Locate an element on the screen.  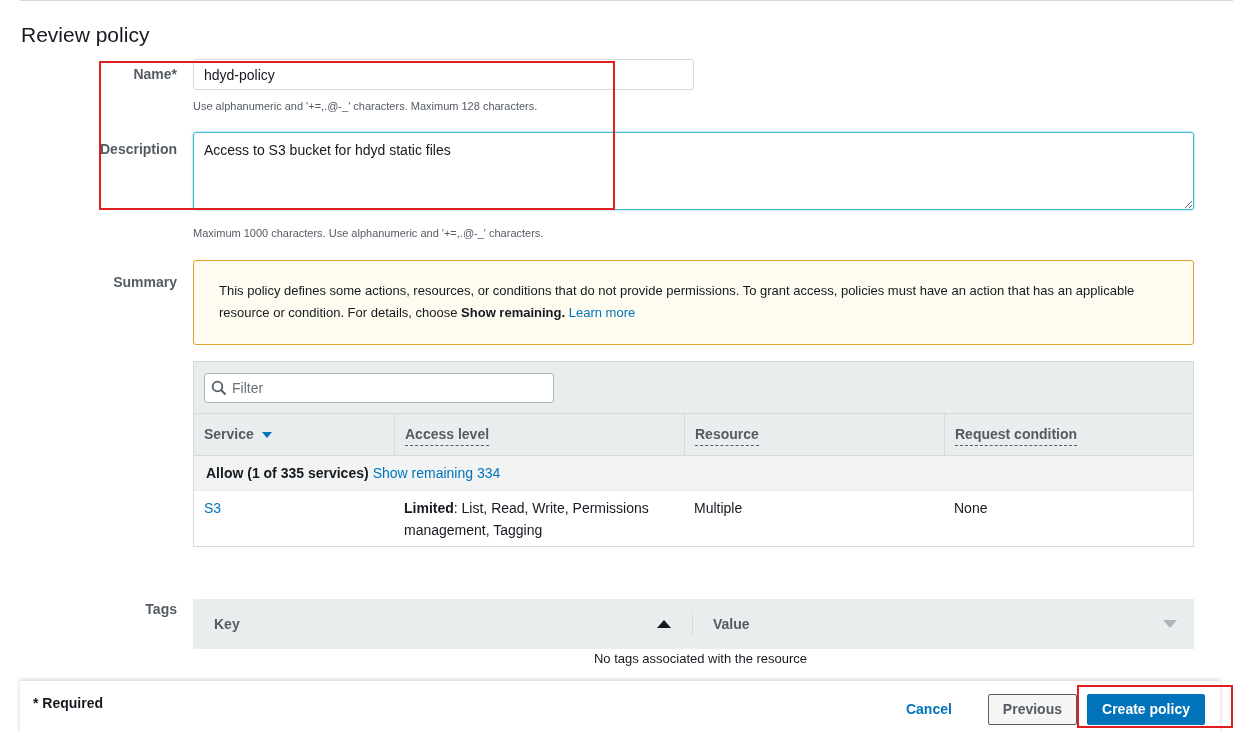
alert-message: This policy defines some actions, resources, or conditions that do not provide permissions. To grant access, policies must have an action that has an applicable resource or condition. For details, choose Show remaining. Learn more is located at coordinates (677, 302).